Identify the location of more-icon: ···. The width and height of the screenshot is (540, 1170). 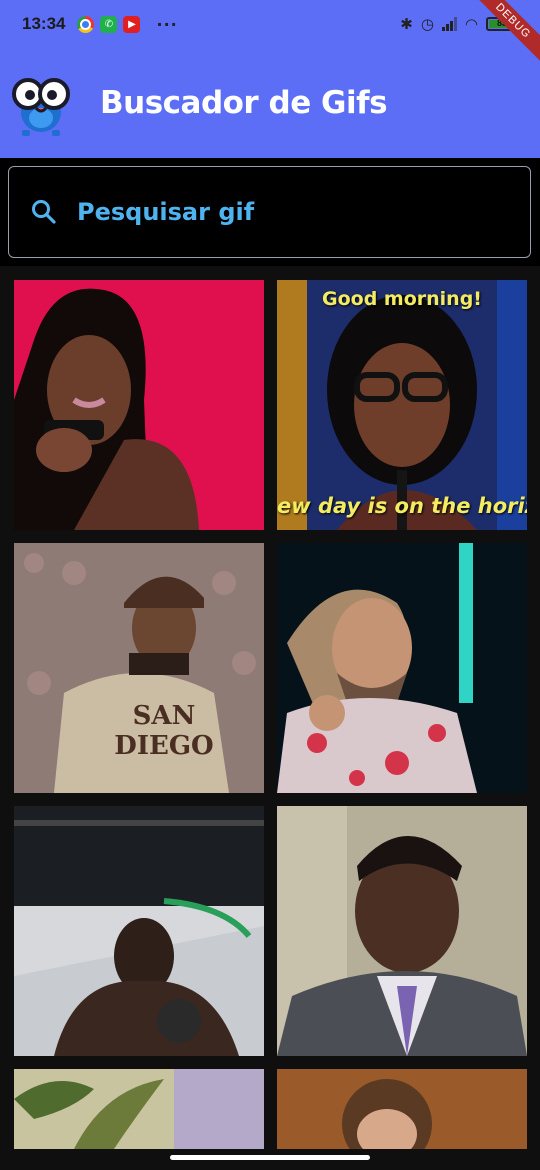
(167, 24).